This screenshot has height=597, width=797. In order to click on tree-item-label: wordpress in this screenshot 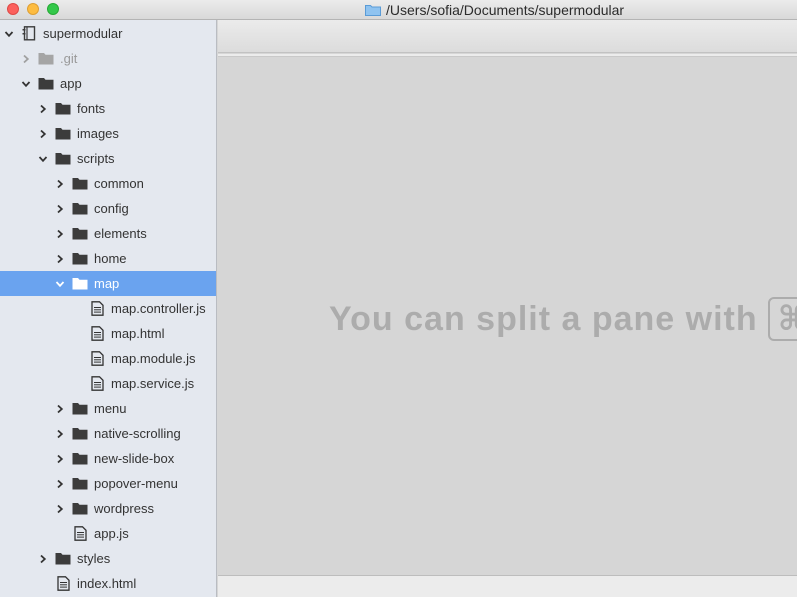, I will do `click(124, 508)`.